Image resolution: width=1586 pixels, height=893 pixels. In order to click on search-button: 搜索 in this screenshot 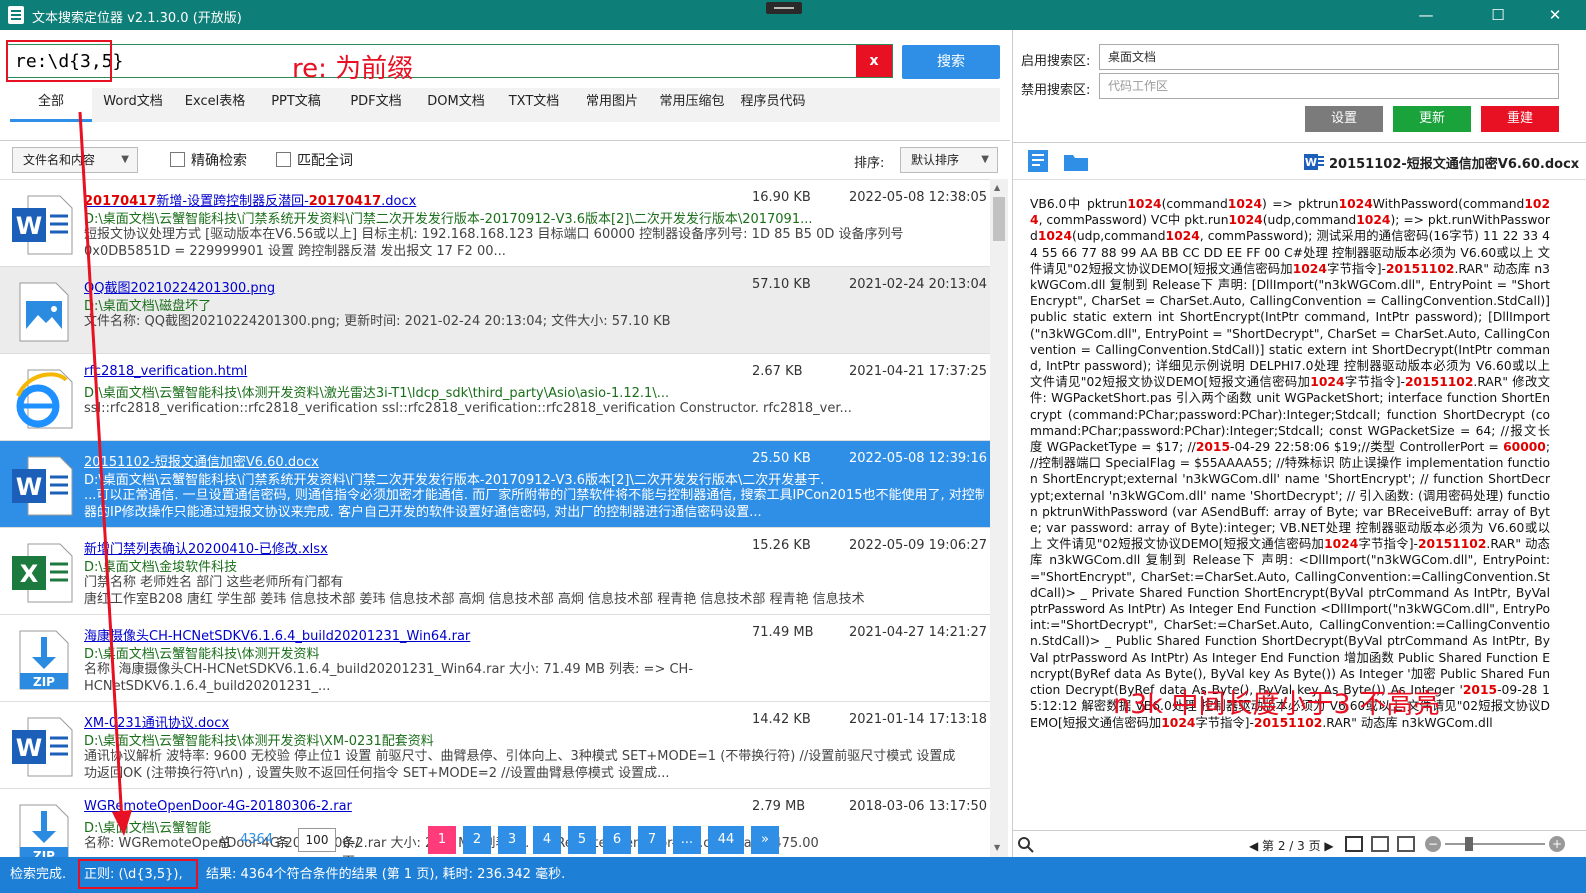, I will do `click(951, 62)`.